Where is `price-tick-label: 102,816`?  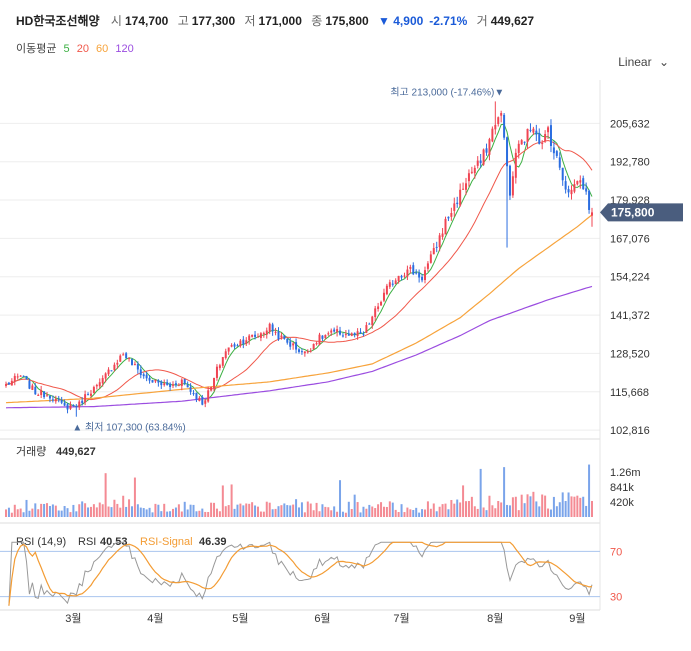 price-tick-label: 102,816 is located at coordinates (630, 431).